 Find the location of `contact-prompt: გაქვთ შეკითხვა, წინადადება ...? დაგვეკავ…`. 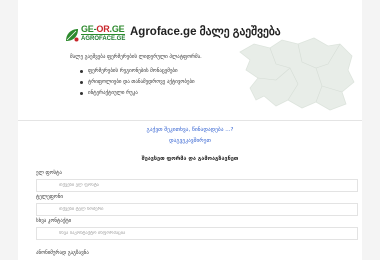

contact-prompt: გაქვთ შეკითხვა, წინადადება ...? დაგვეკავ… is located at coordinates (190, 136).